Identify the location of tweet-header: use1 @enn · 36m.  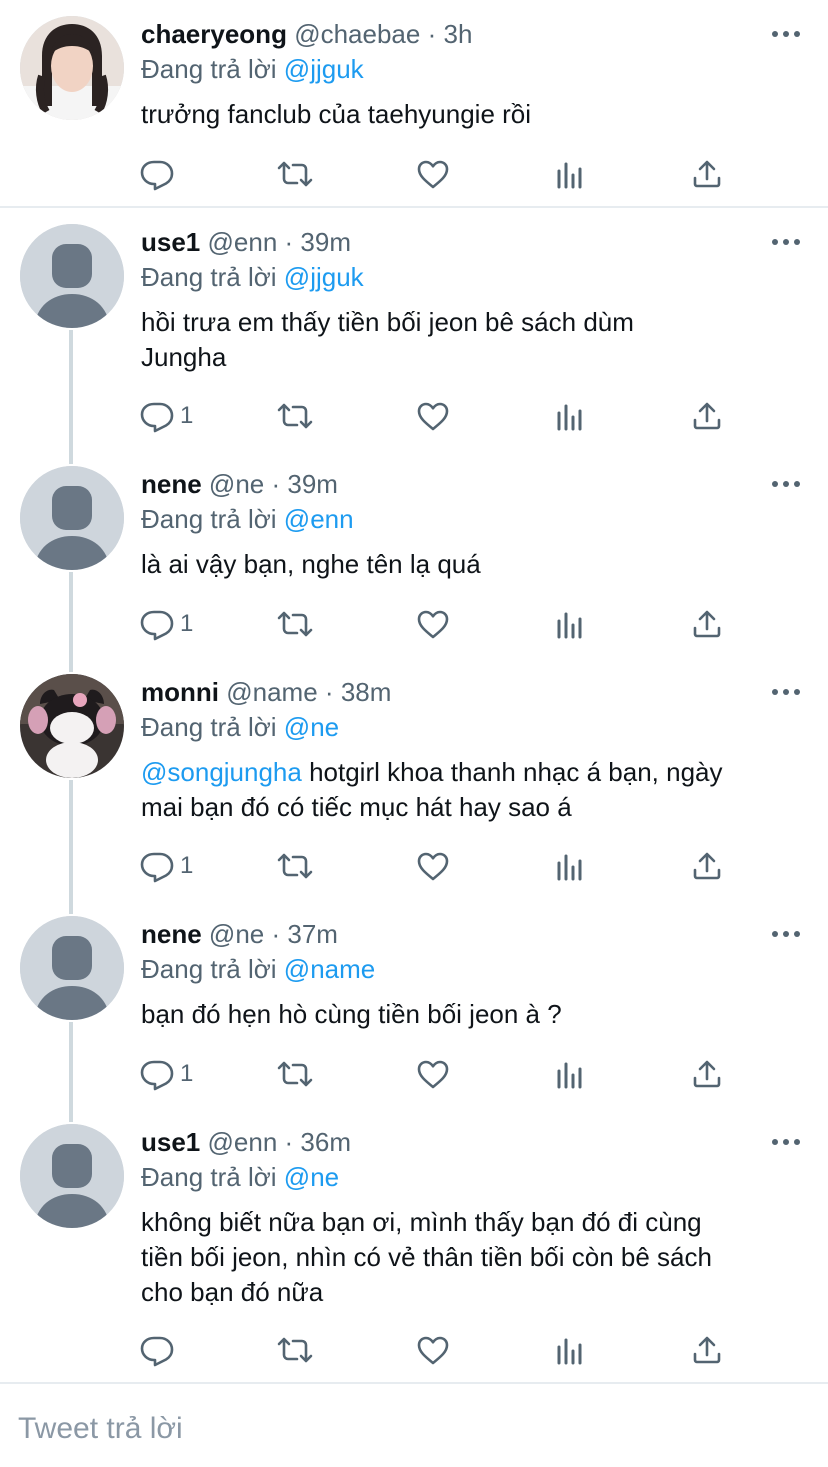
(246, 1142).